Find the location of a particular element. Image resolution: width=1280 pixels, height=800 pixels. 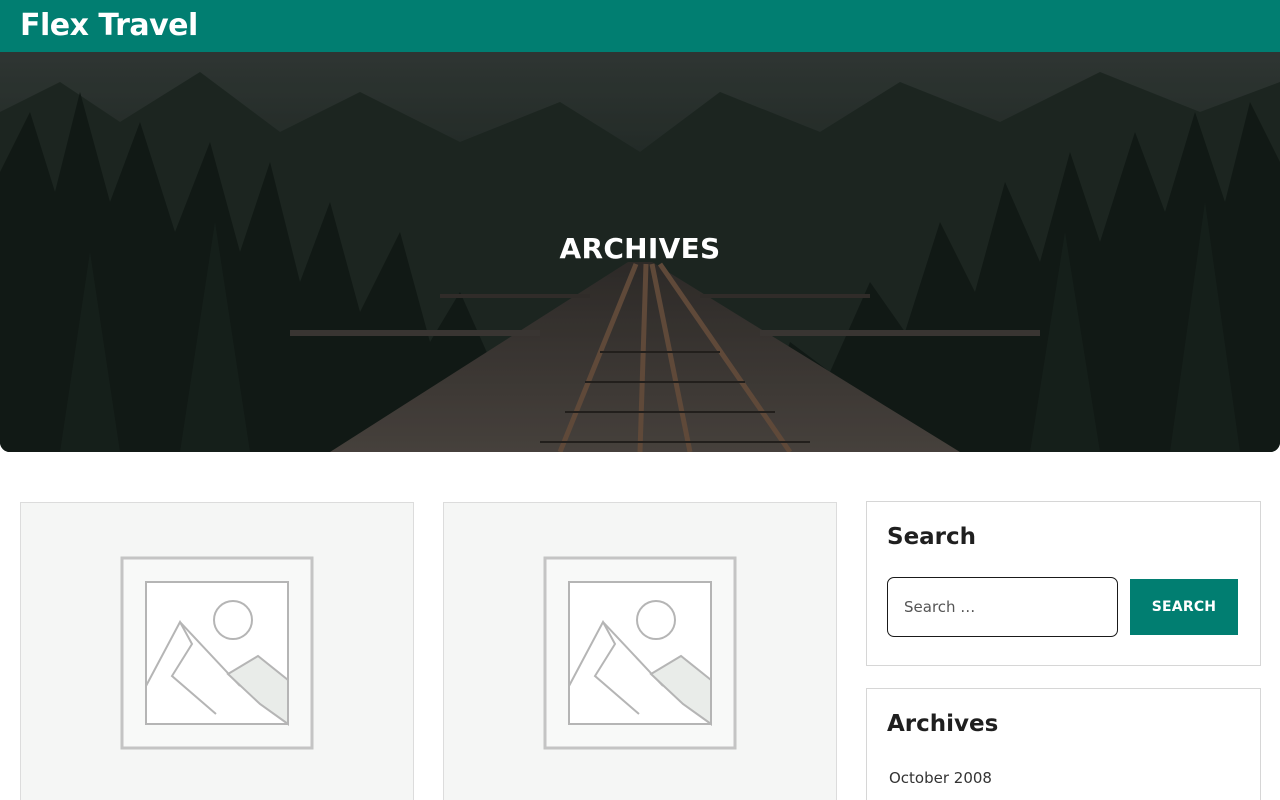

search-widget: Search SEARCH is located at coordinates (1063, 583).